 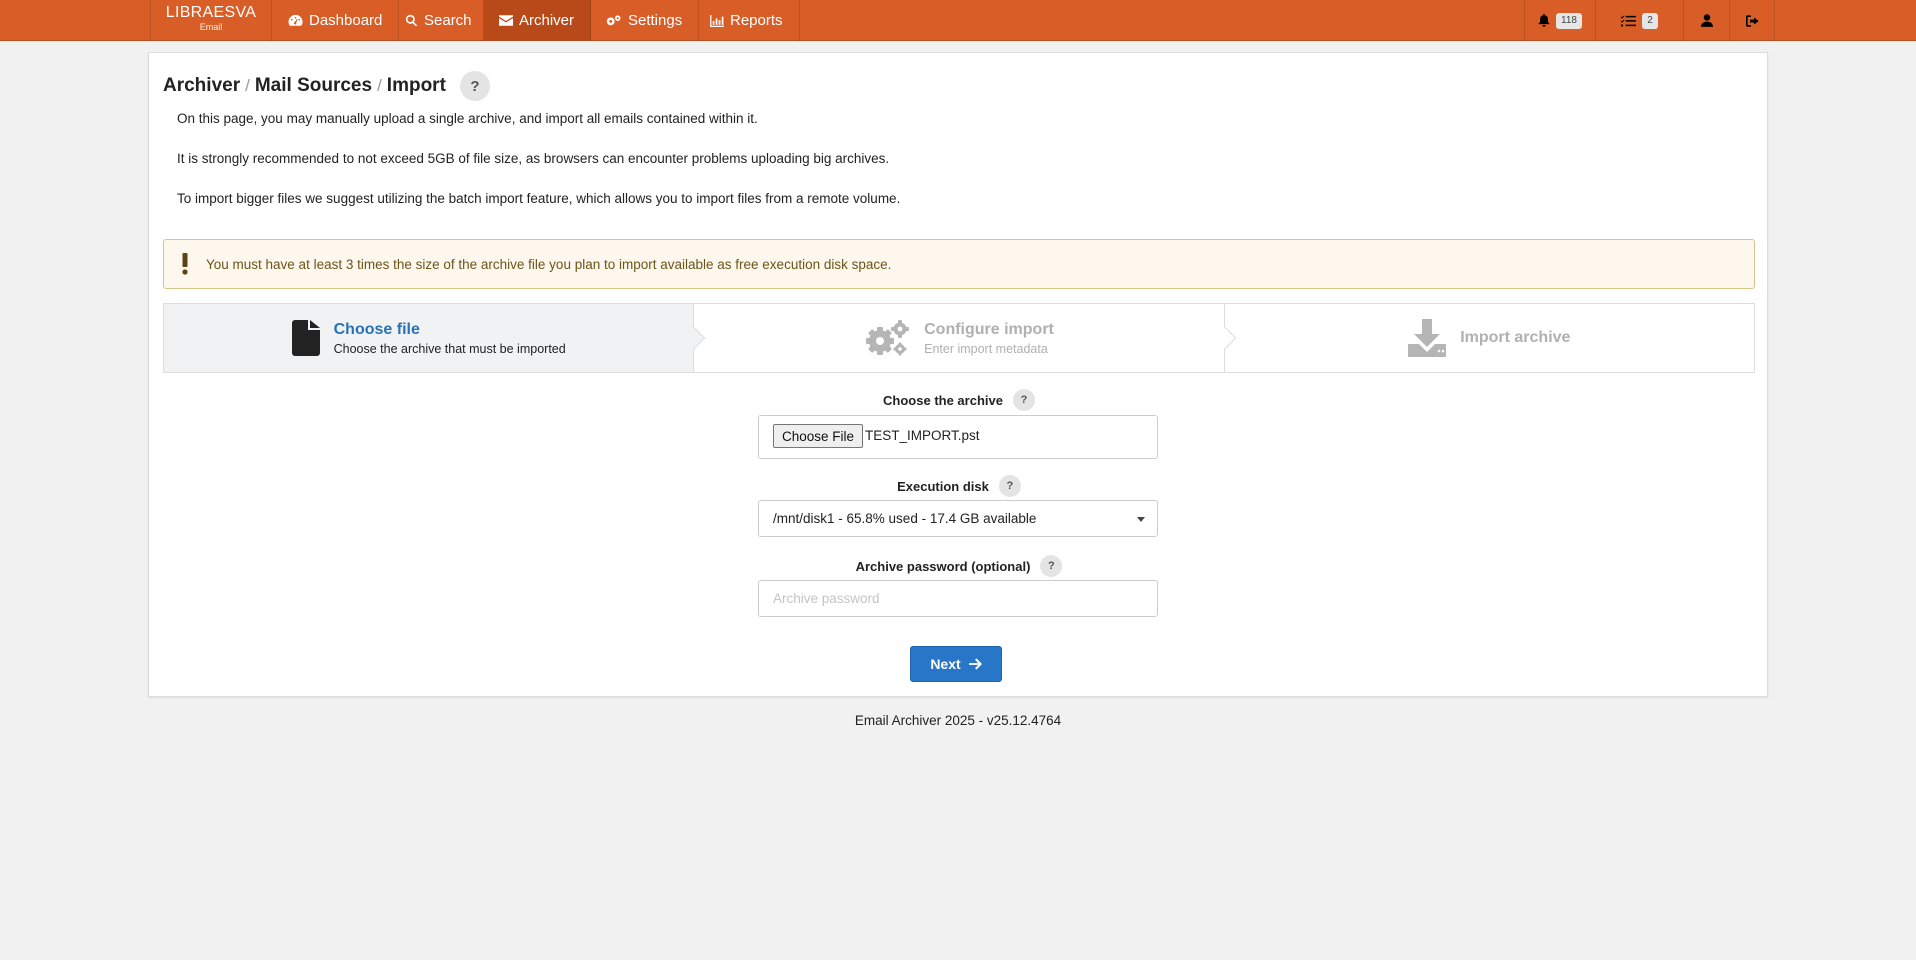 I want to click on notifications-badge: 118, so click(x=1569, y=20).